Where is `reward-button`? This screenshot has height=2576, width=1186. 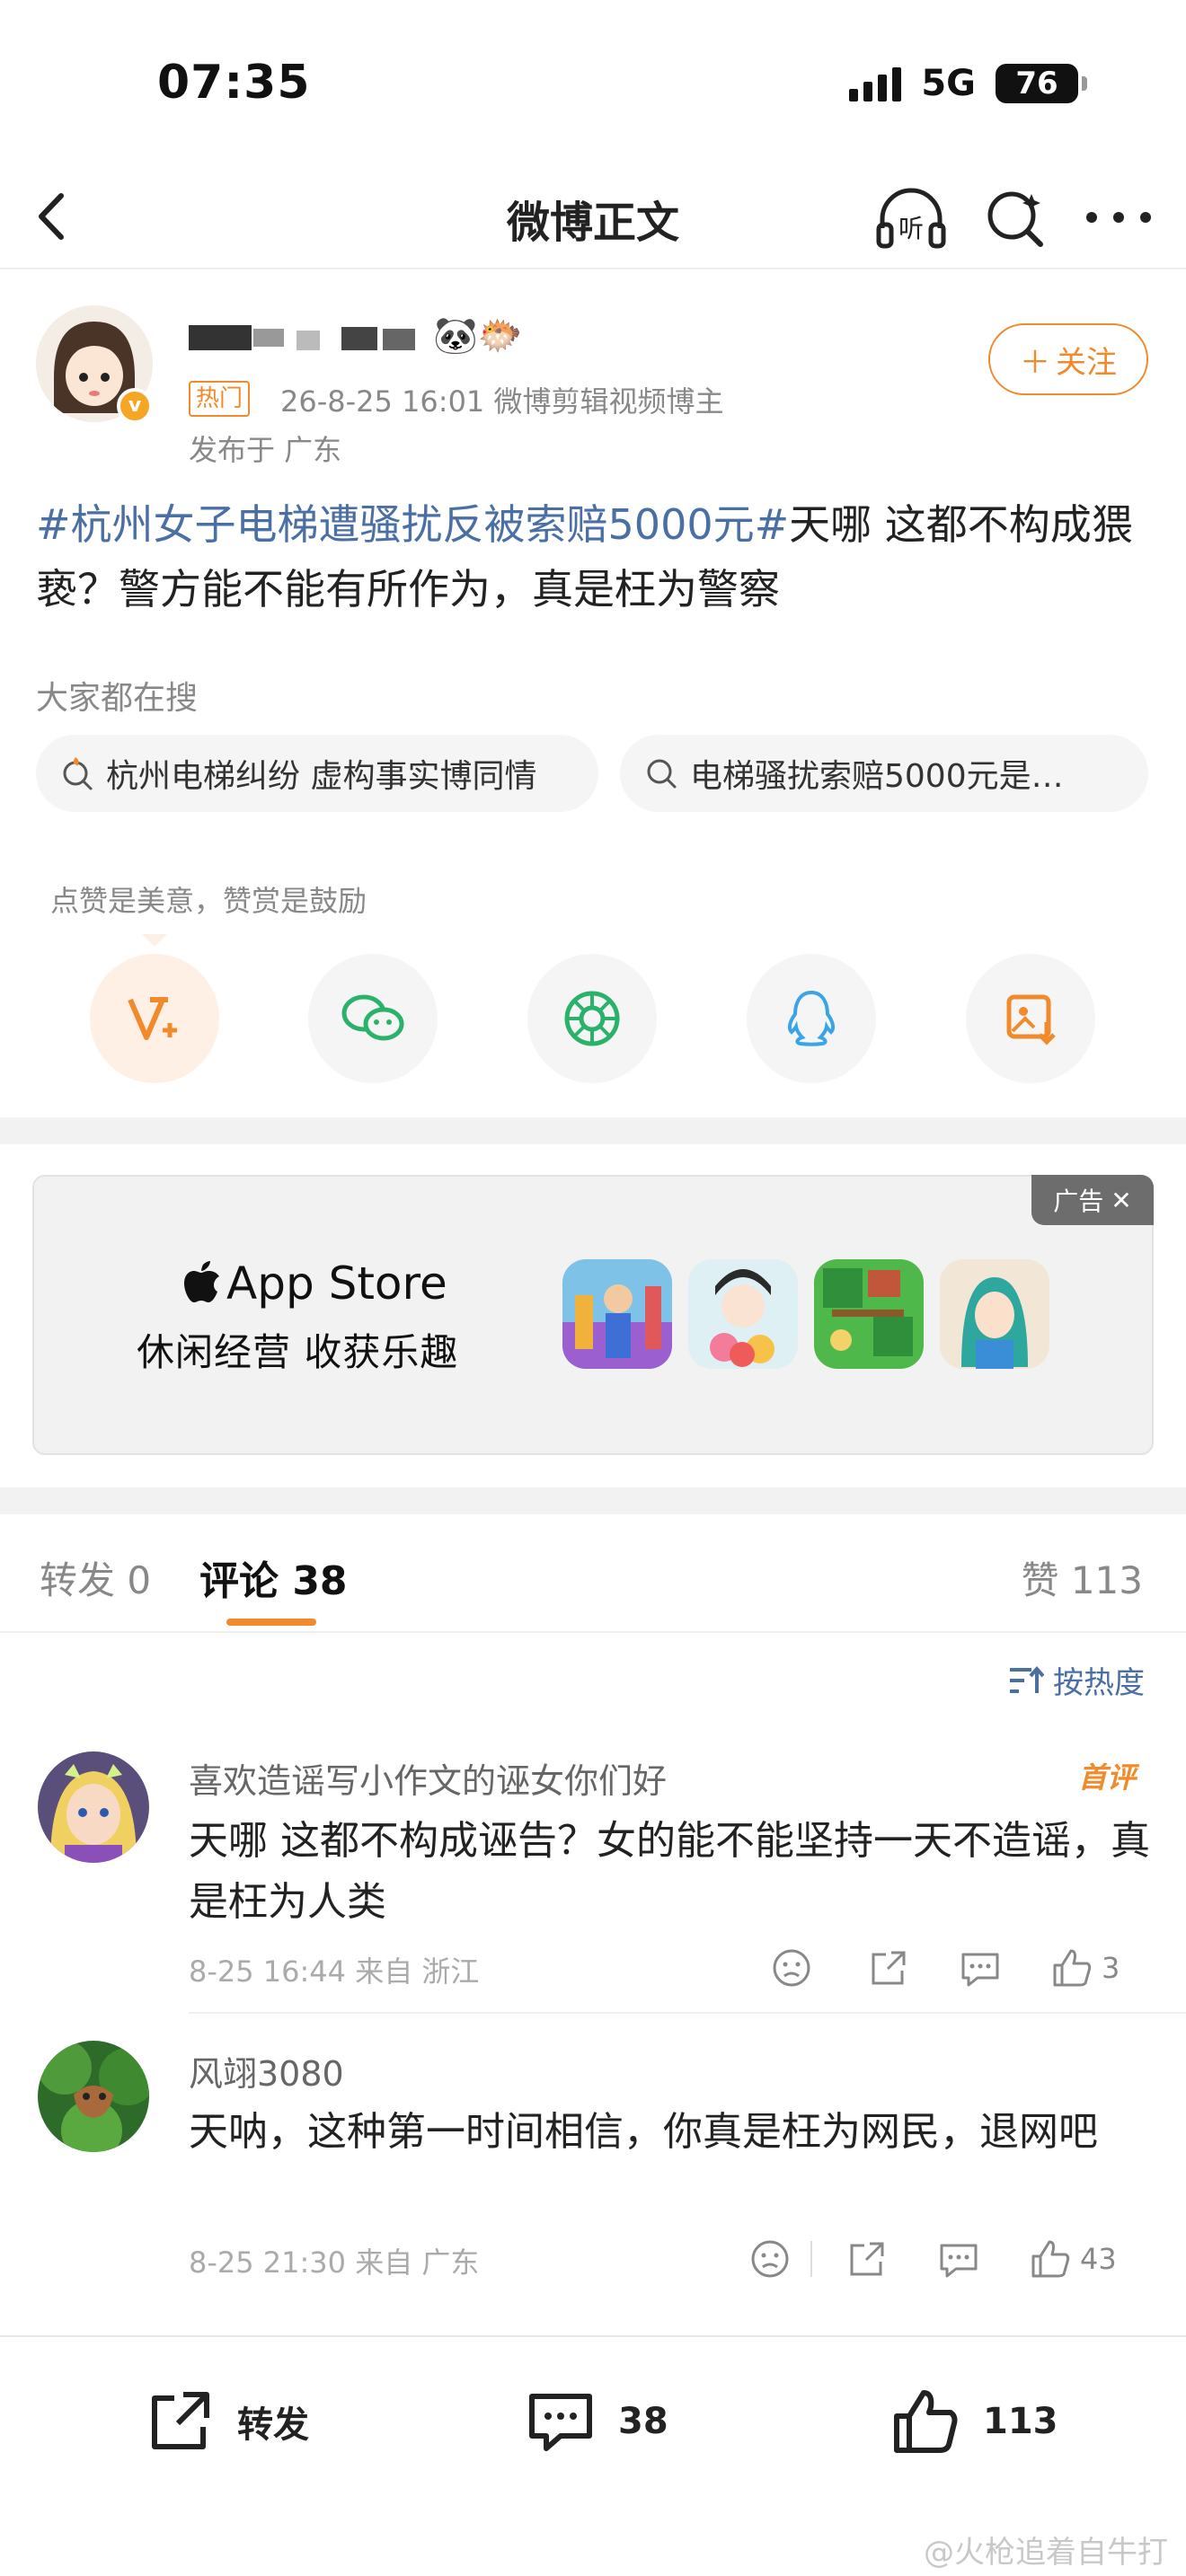
reward-button is located at coordinates (154, 1018).